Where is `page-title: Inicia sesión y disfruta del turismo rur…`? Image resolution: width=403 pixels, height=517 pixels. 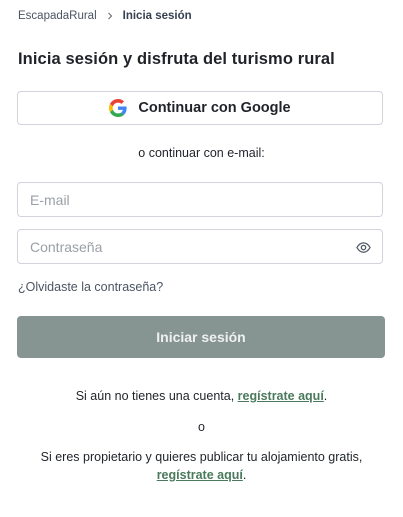 page-title: Inicia sesión y disfruta del turismo rur… is located at coordinates (176, 59).